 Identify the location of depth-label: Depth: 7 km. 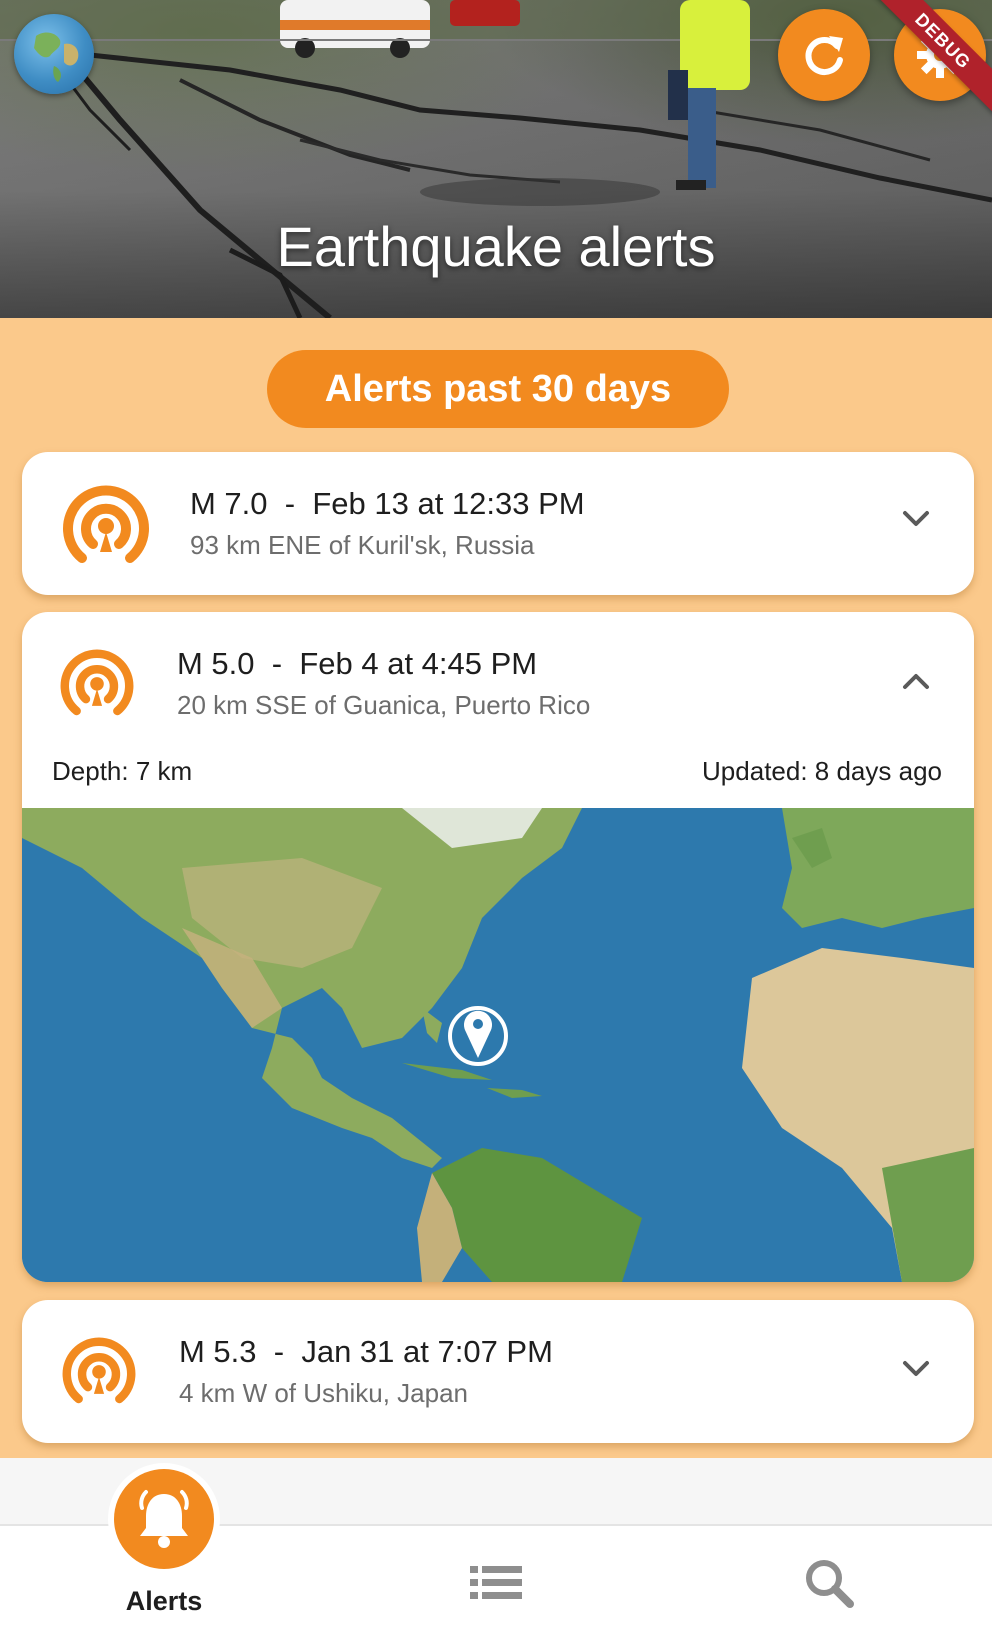
(122, 771).